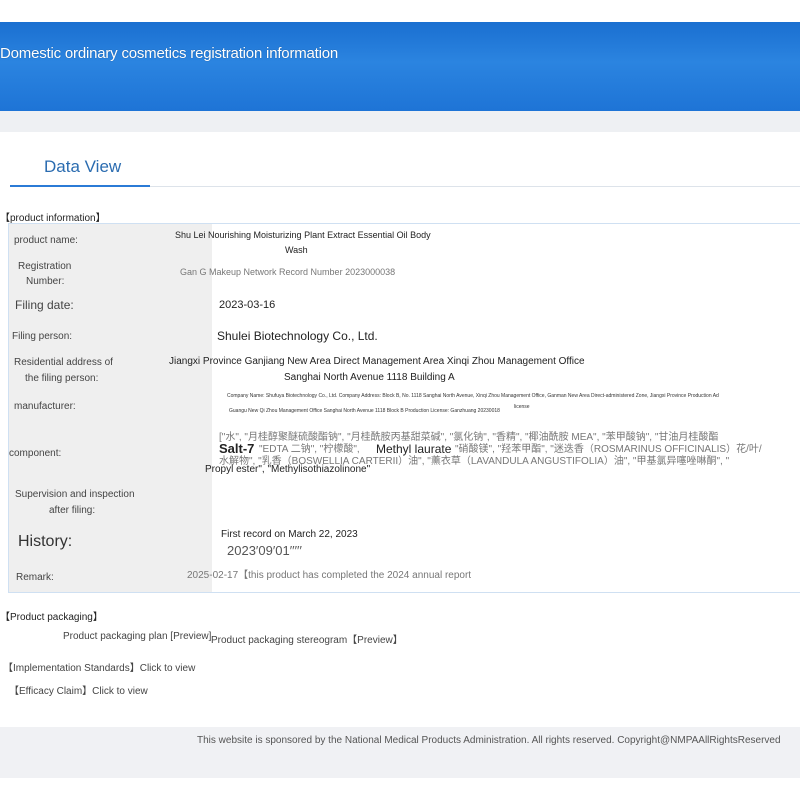 Image resolution: width=800 pixels, height=800 pixels. I want to click on component-label: component:, so click(35, 453).